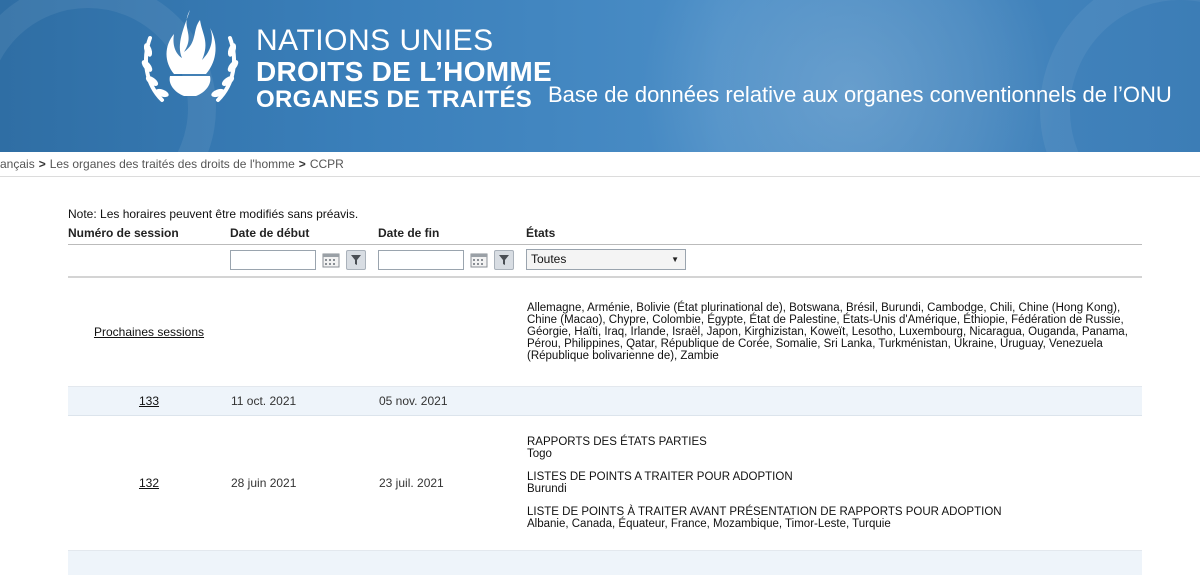 This screenshot has height=575, width=1200. I want to click on agenda-section-title: LISTES DE POINTS A TRAITER POUR ADOPTION, so click(834, 477).